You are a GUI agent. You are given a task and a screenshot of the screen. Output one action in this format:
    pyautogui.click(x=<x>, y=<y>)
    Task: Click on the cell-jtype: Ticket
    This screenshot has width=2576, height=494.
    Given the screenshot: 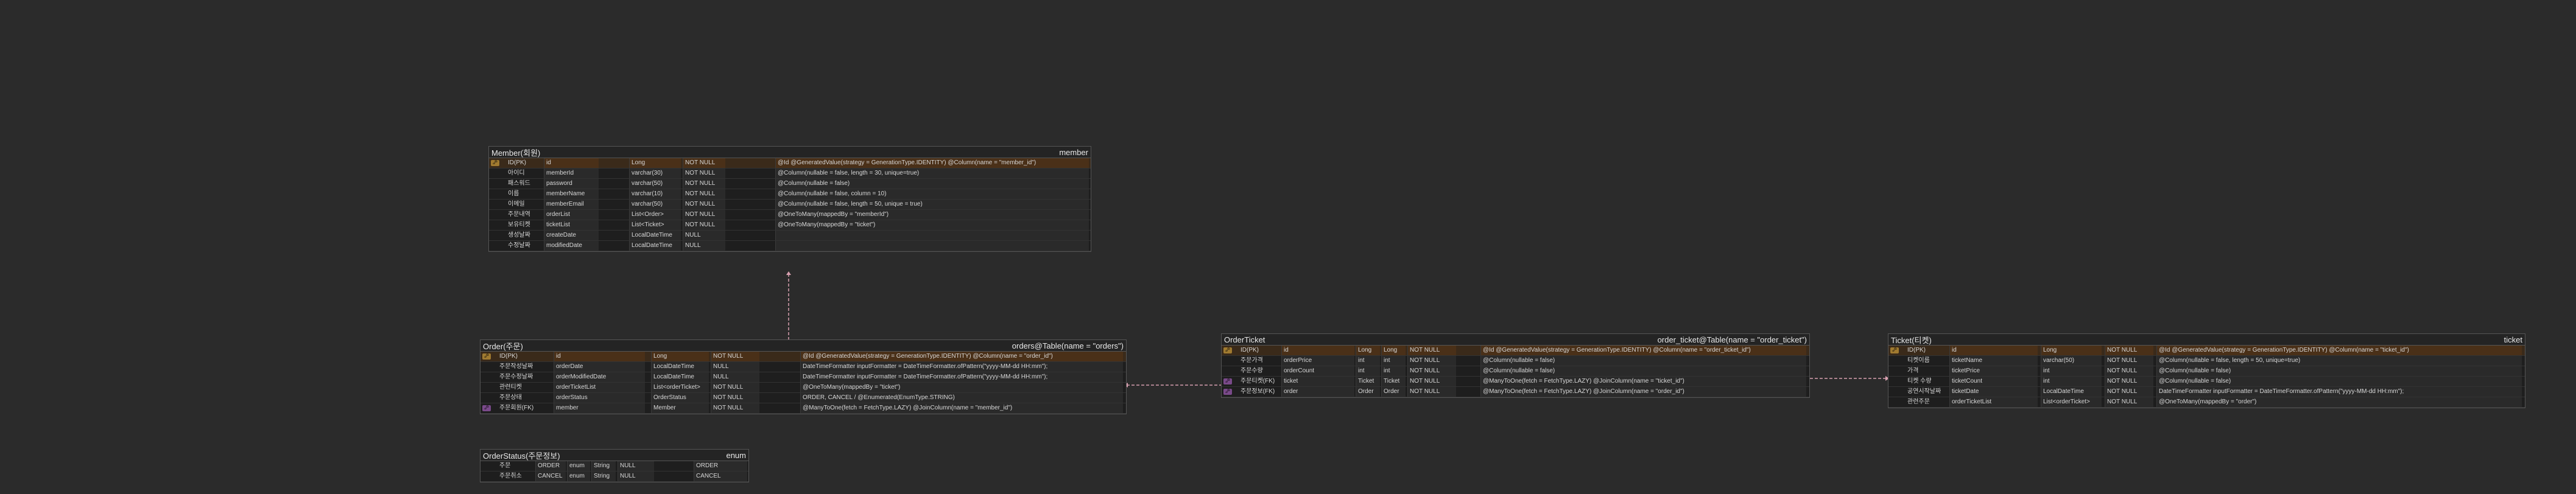 What is the action you would take?
    pyautogui.click(x=1393, y=381)
    